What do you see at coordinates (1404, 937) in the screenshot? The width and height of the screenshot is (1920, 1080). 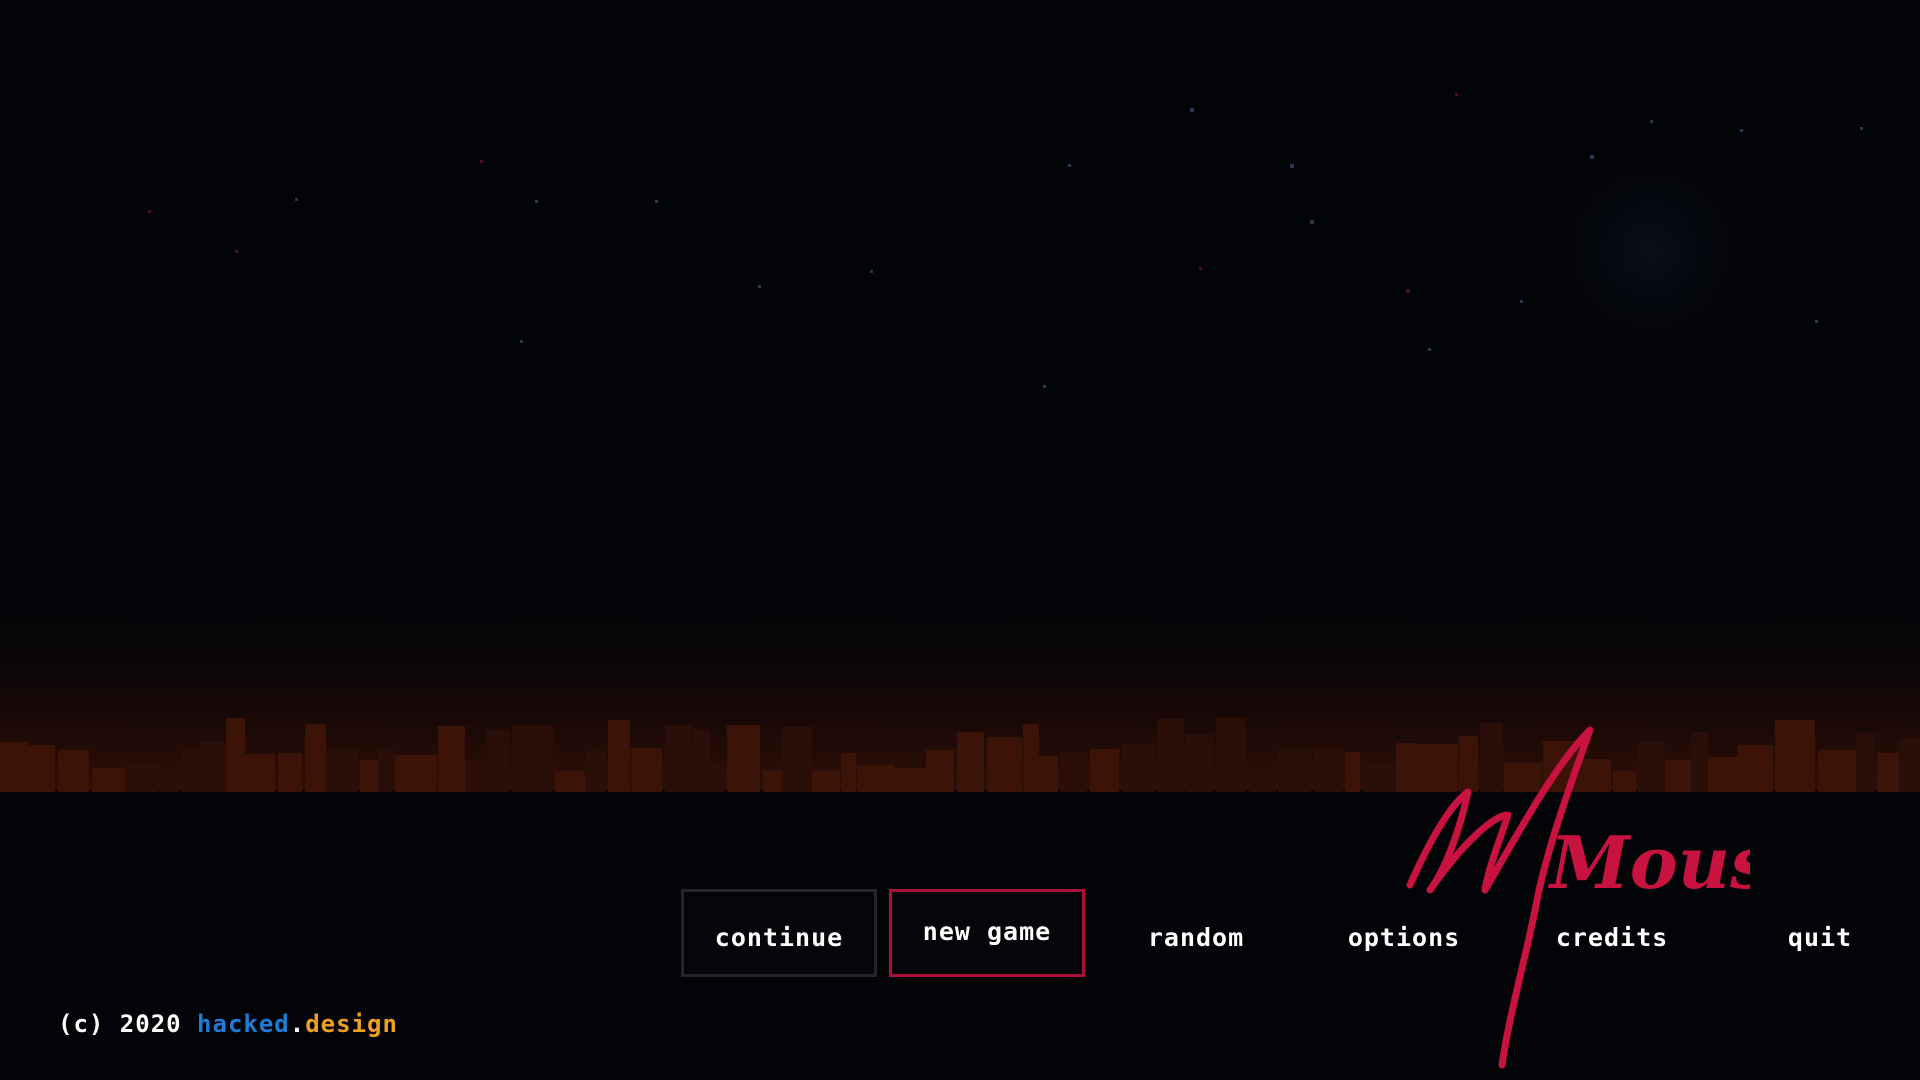 I see `options-label: options` at bounding box center [1404, 937].